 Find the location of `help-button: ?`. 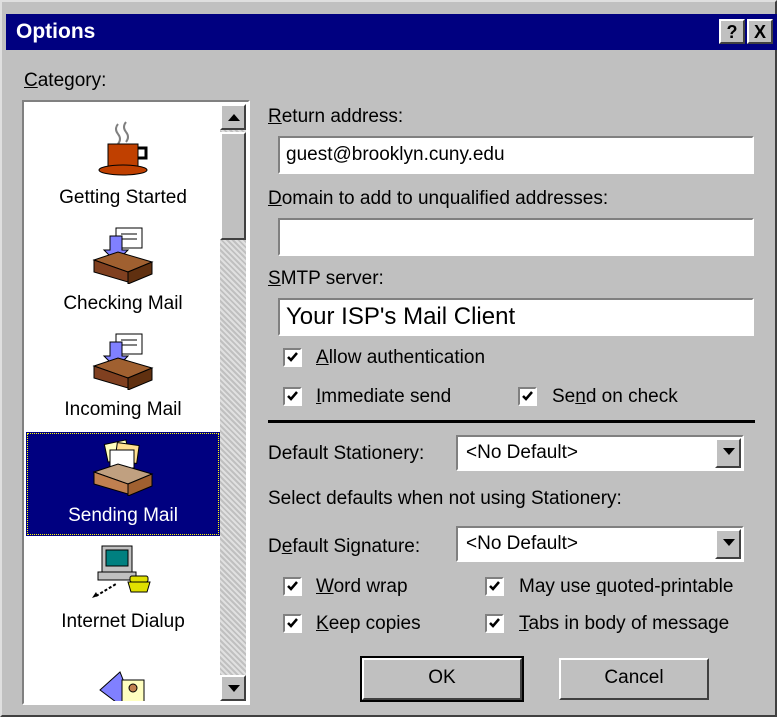

help-button: ? is located at coordinates (732, 31).